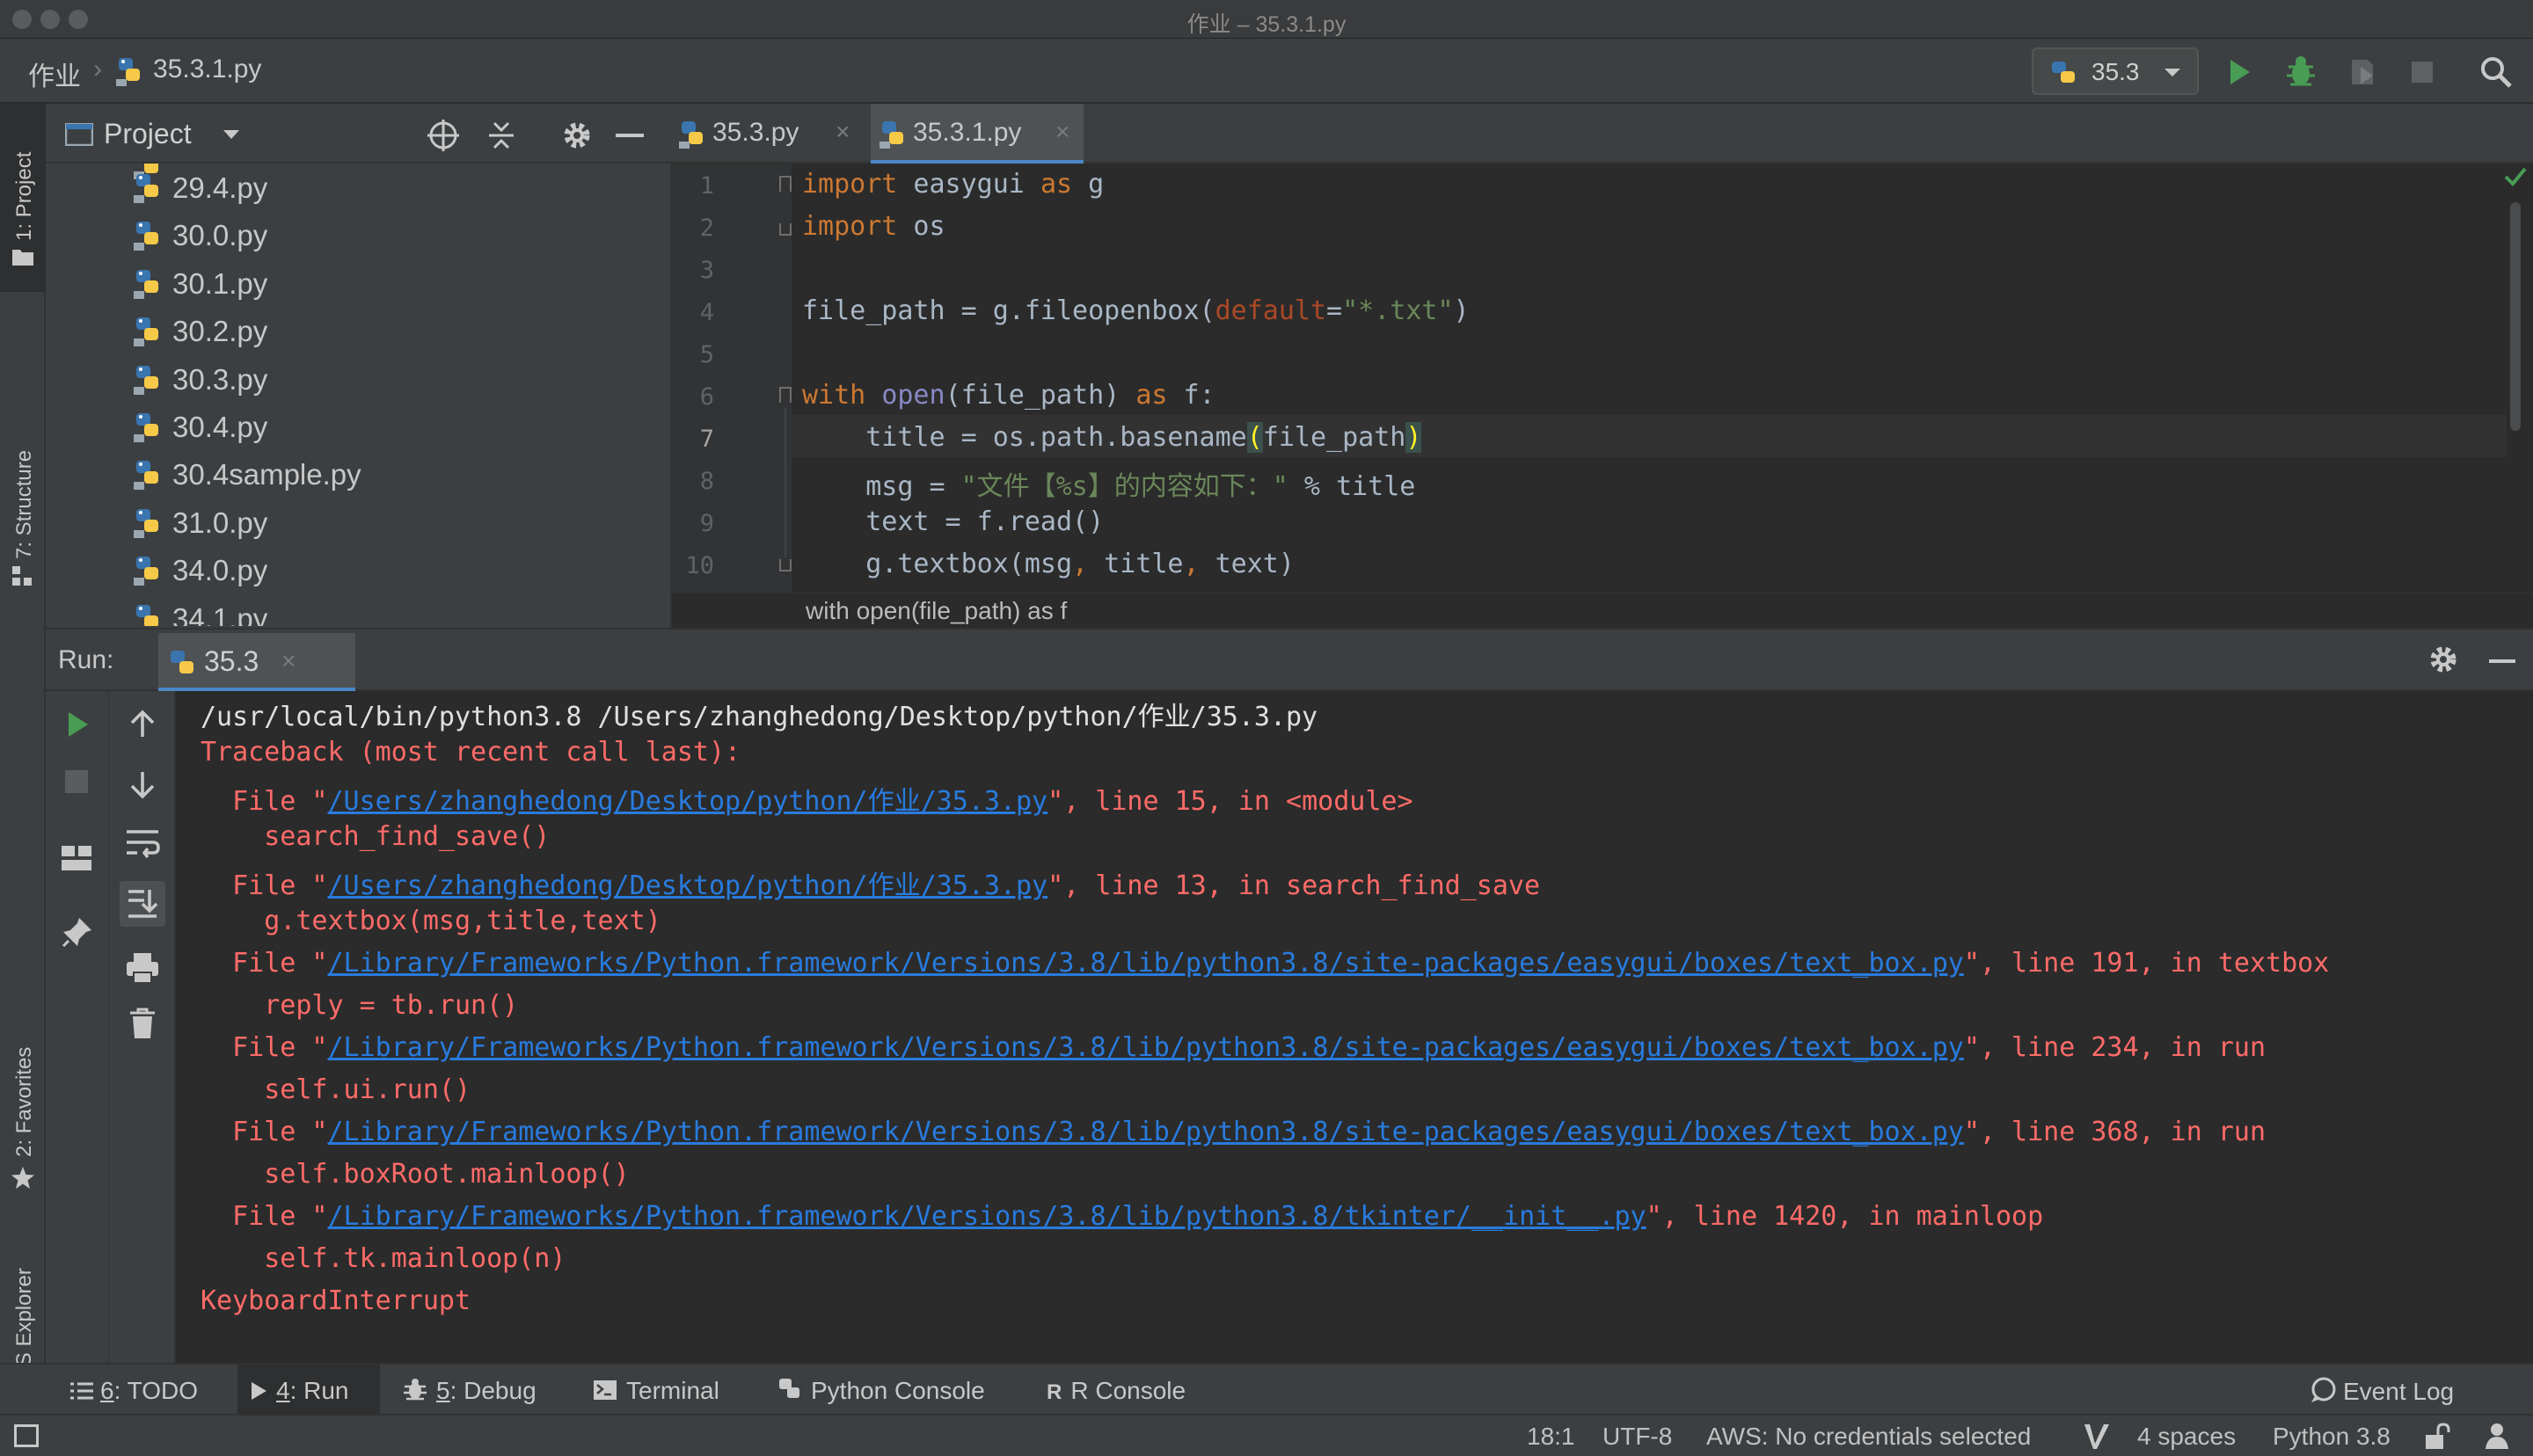  I want to click on structure-icon, so click(22, 578).